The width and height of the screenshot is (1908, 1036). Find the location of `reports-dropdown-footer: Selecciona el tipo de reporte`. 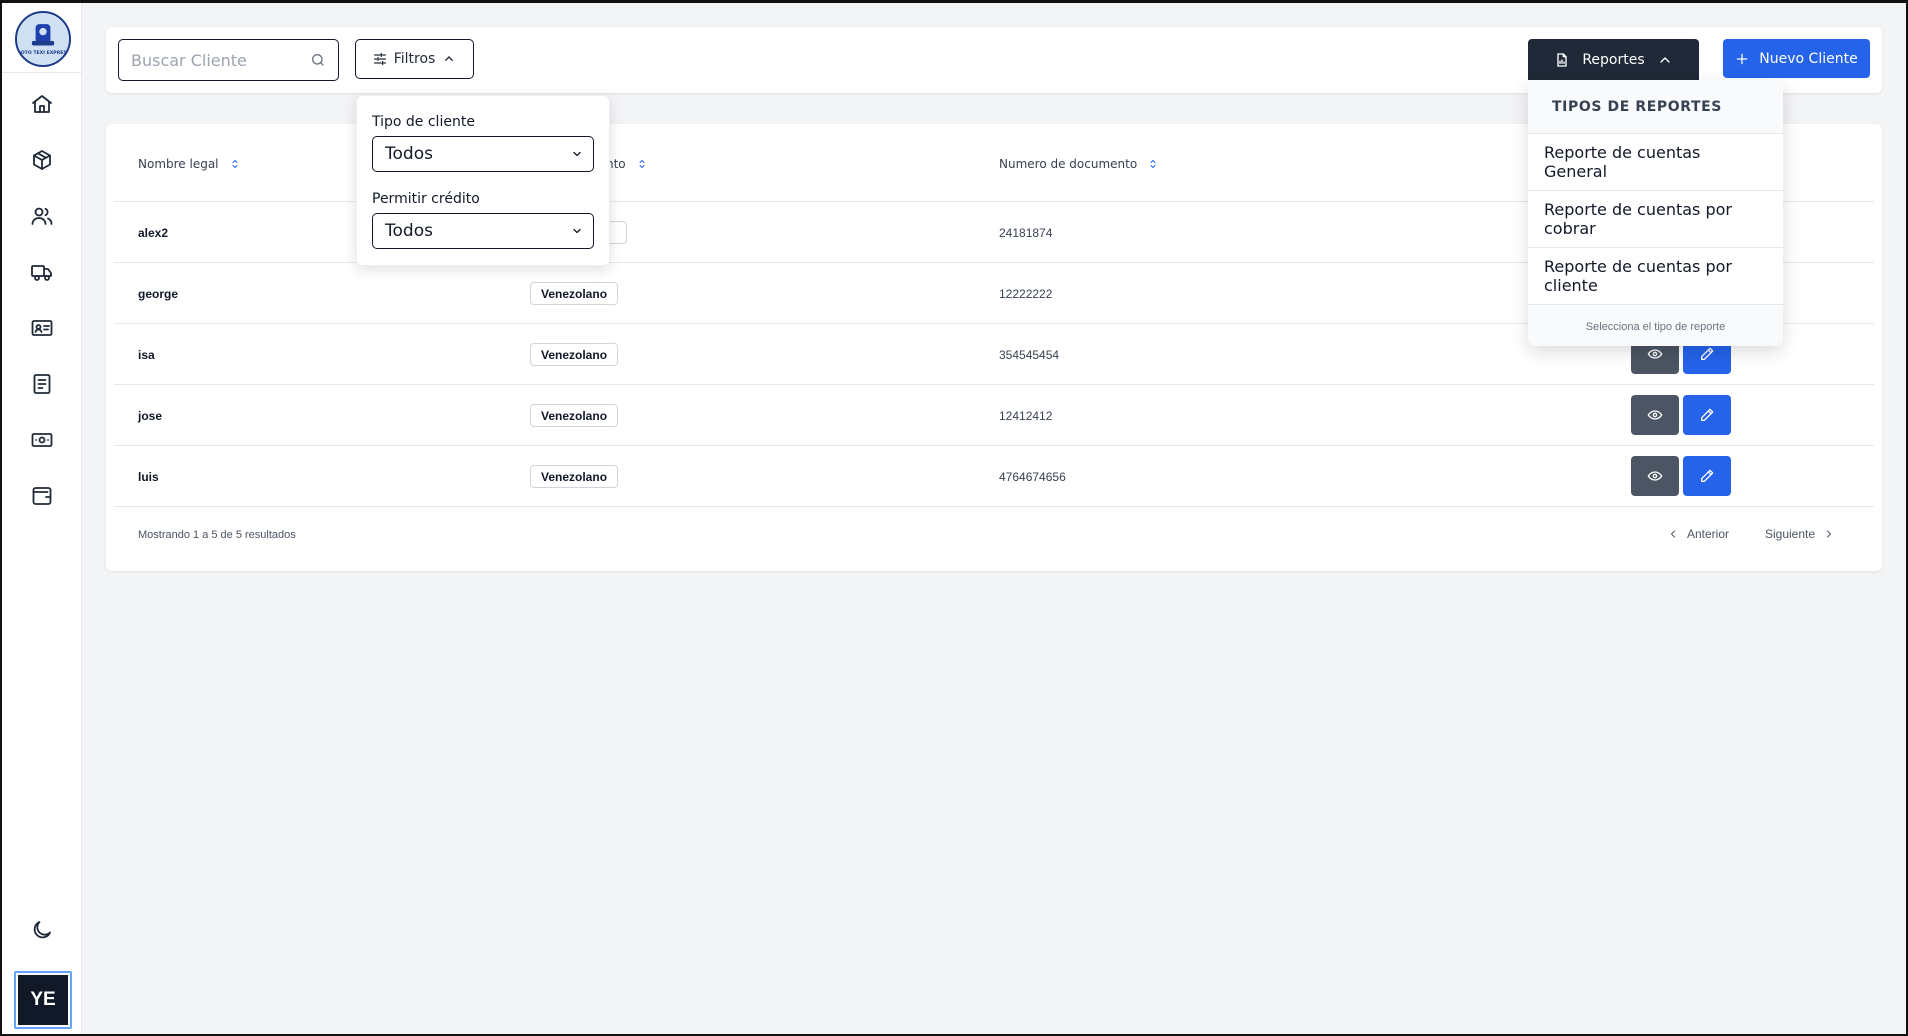

reports-dropdown-footer: Selecciona el tipo de reporte is located at coordinates (1655, 325).